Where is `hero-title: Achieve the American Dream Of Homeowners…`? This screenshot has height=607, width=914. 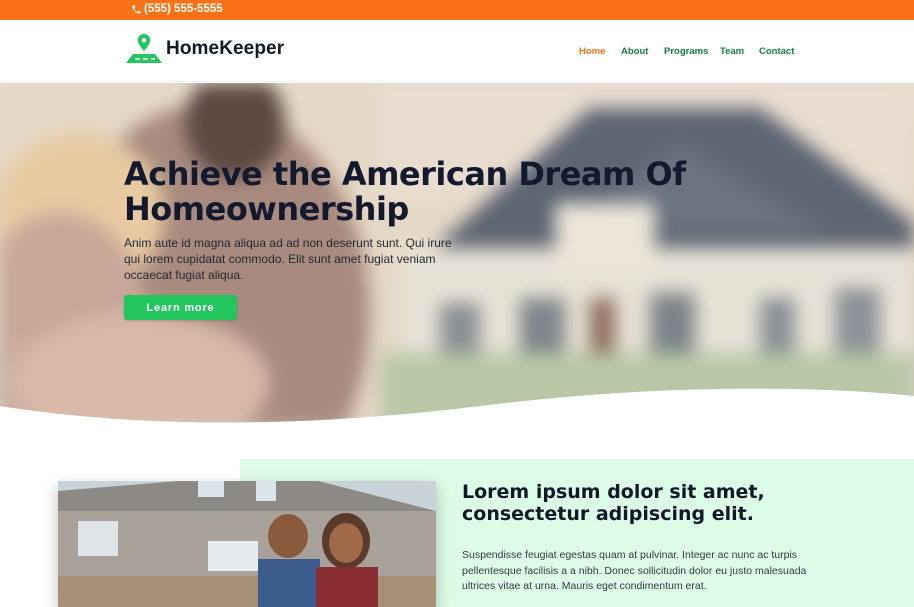 hero-title: Achieve the American Dream Of Homeowners… is located at coordinates (414, 192).